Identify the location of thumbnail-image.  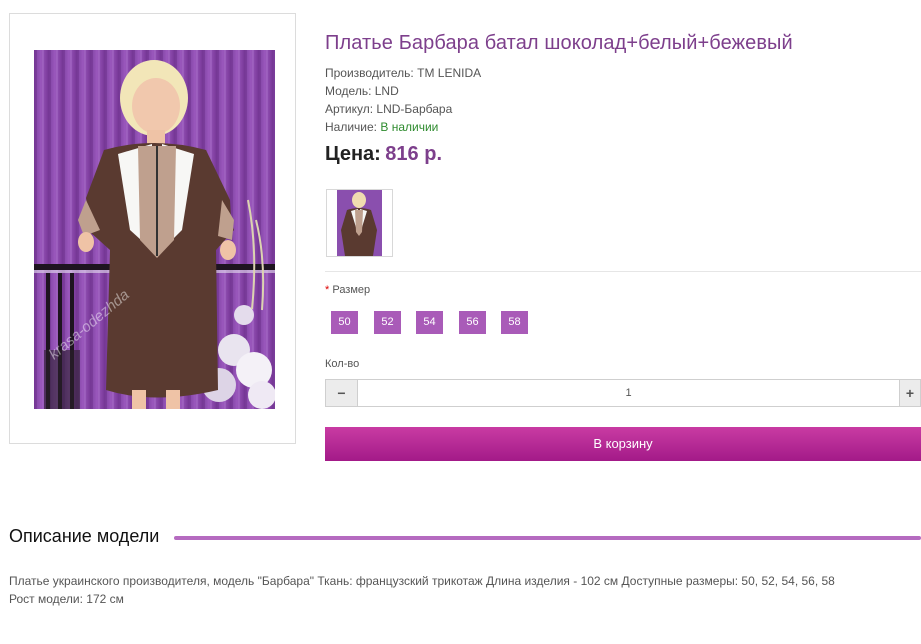
(359, 223).